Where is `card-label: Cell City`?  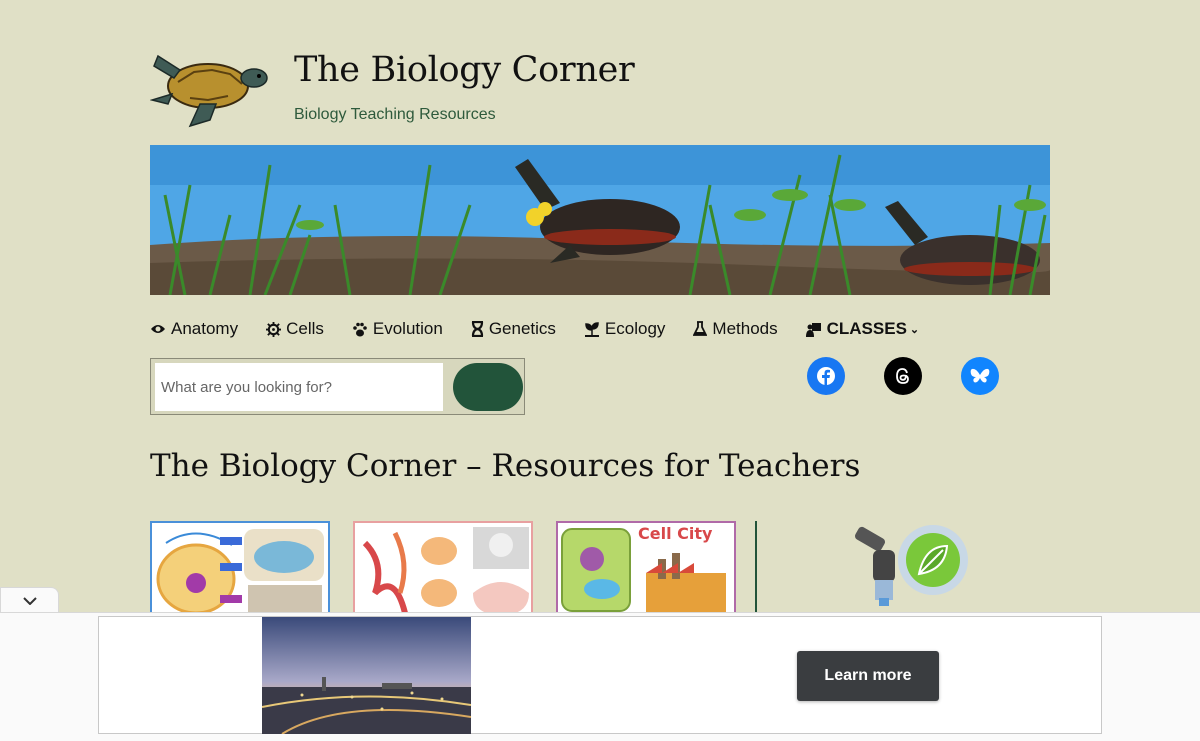
card-label: Cell City is located at coordinates (675, 533).